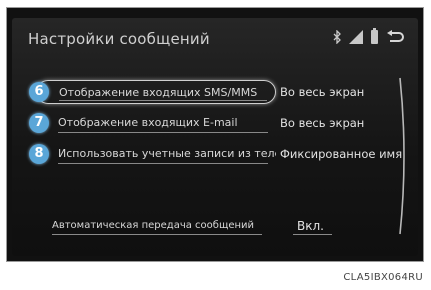  What do you see at coordinates (215, 38) in the screenshot?
I see `header: Настройки сообщений` at bounding box center [215, 38].